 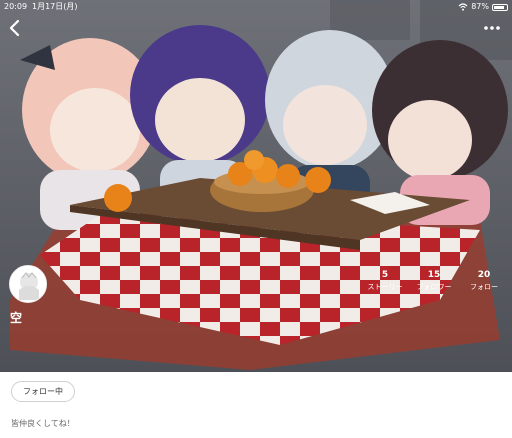 What do you see at coordinates (16, 318) in the screenshot?
I see `profile-name: 空` at bounding box center [16, 318].